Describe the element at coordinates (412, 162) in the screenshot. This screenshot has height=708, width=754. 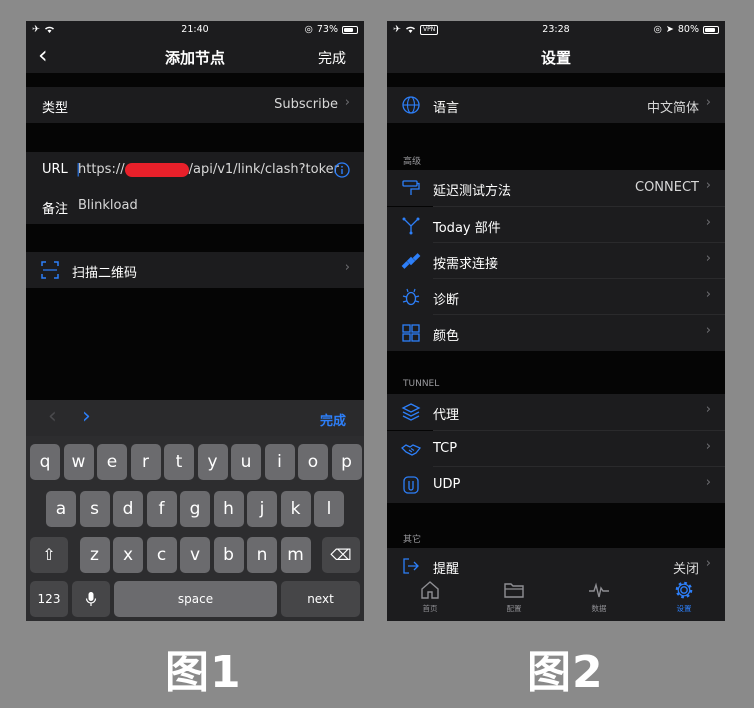
I see `section-header-advanced: 高级` at that location.